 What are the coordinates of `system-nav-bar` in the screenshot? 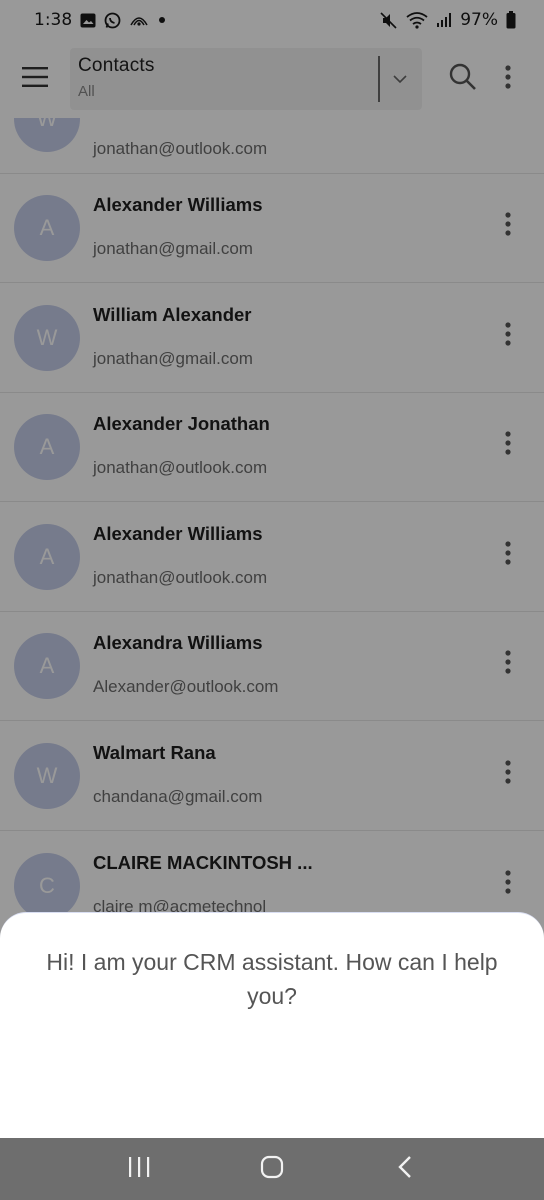 It's located at (272, 1169).